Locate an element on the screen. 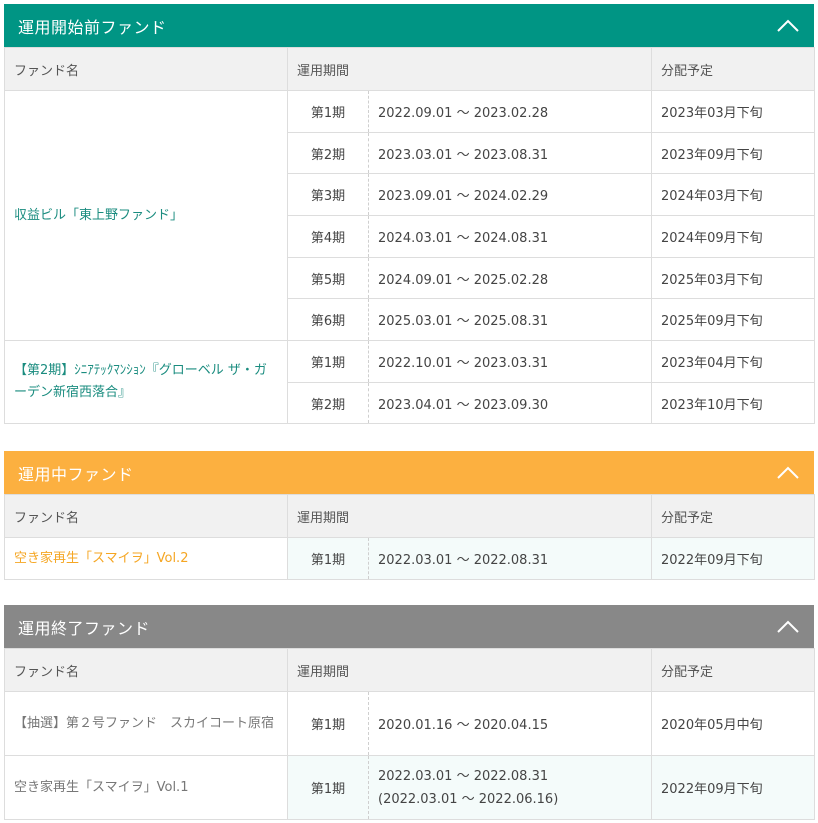  section-header: 運用終了ファンド is located at coordinates (409, 626).